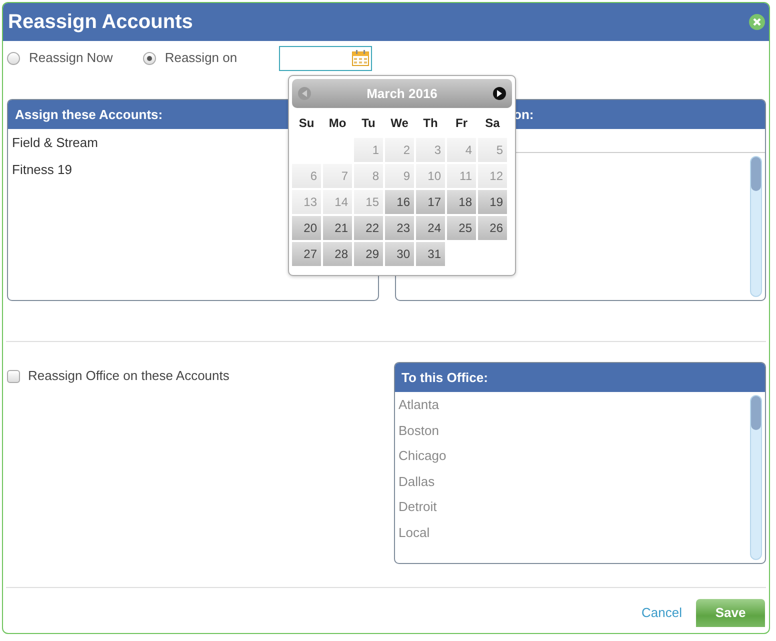  Describe the element at coordinates (399, 176) in the screenshot. I see `day-cell: 9` at that location.